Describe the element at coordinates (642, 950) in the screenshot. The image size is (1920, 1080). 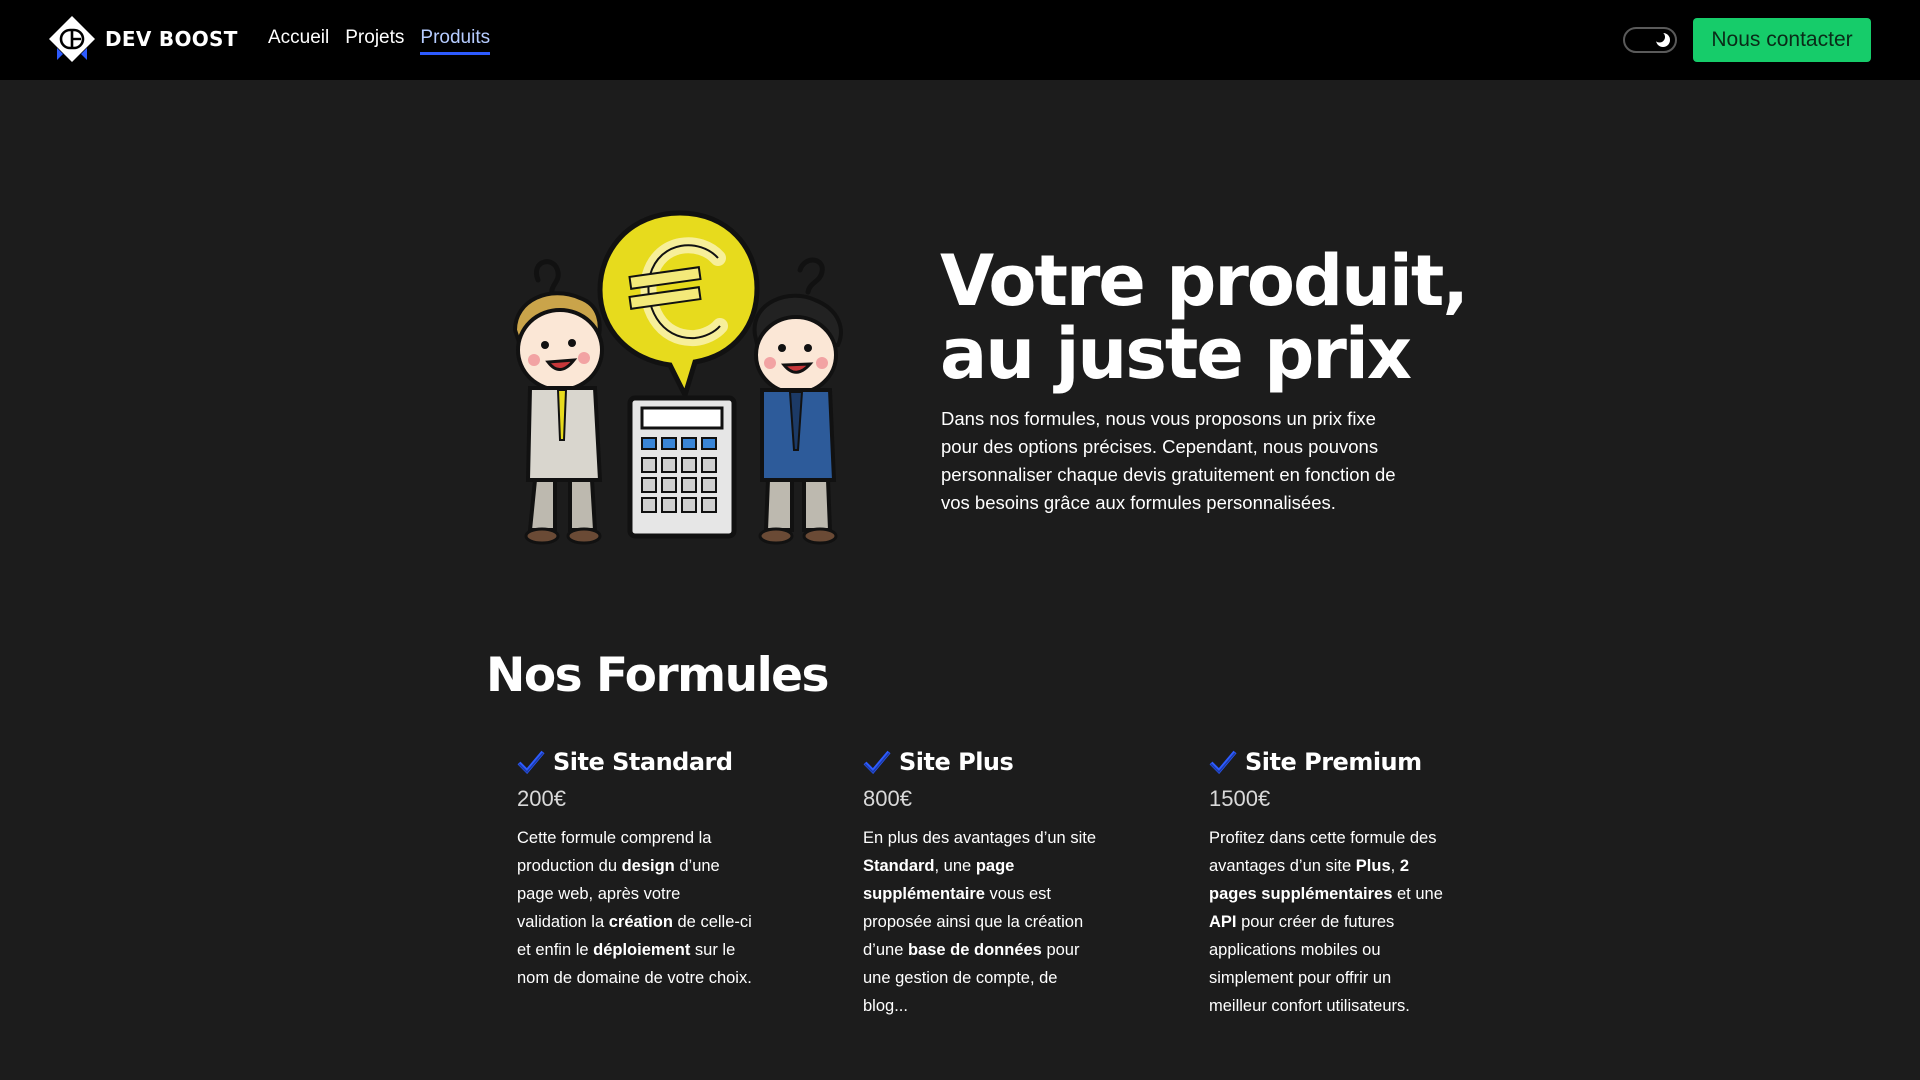
I see `emphasis-text: déploiement` at that location.